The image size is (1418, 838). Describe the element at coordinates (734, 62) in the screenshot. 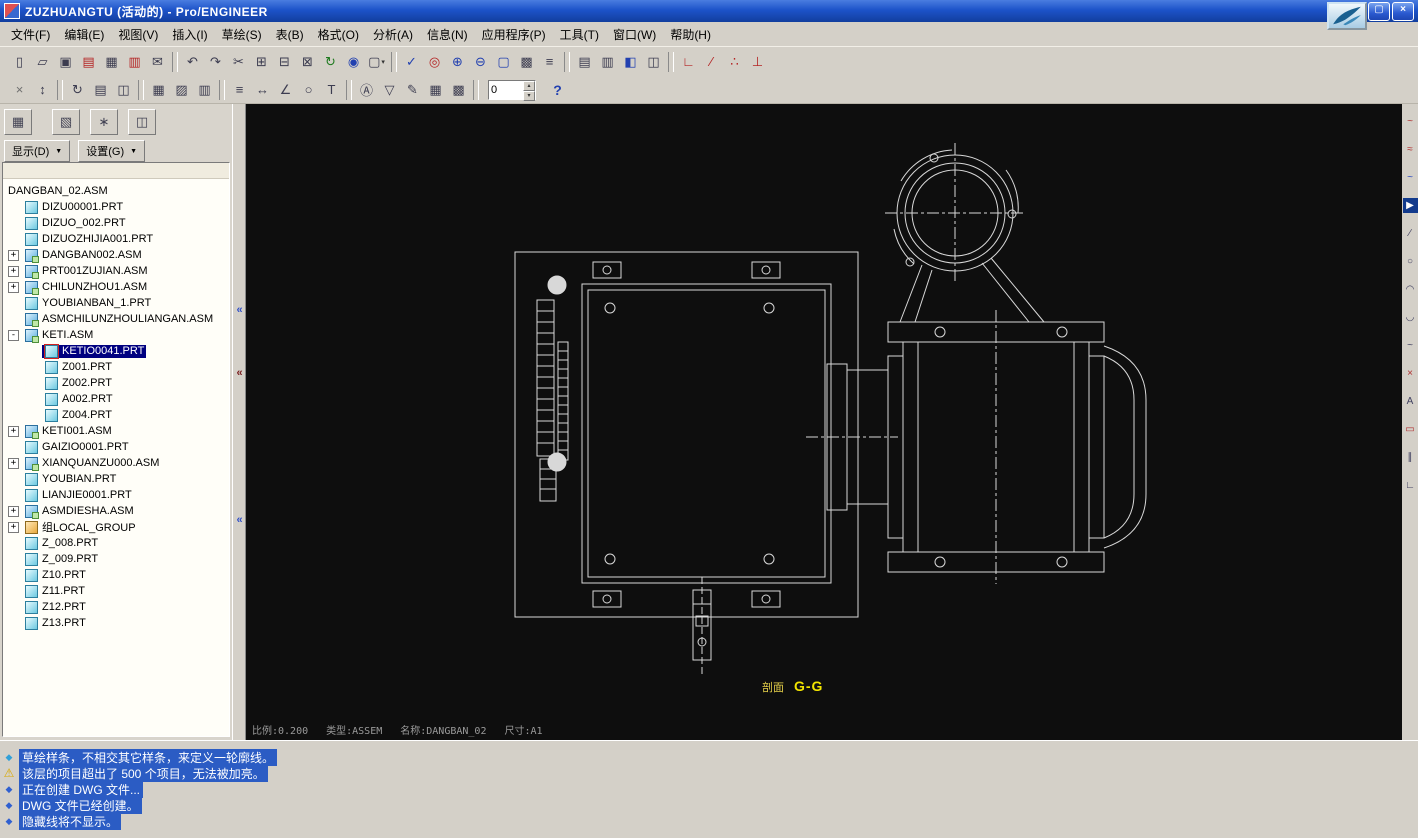

I see `sketch-points-button: ∴` at that location.